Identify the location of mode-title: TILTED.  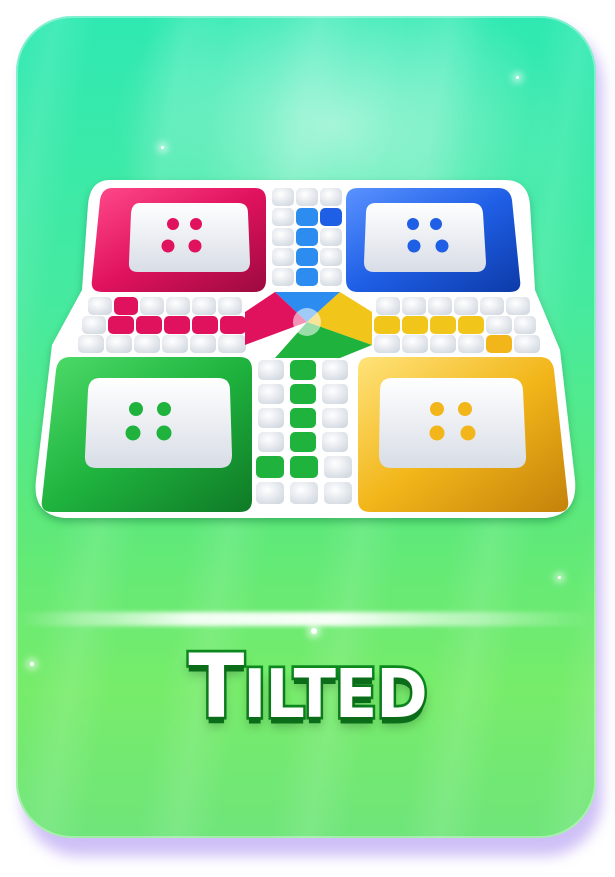
(308, 688).